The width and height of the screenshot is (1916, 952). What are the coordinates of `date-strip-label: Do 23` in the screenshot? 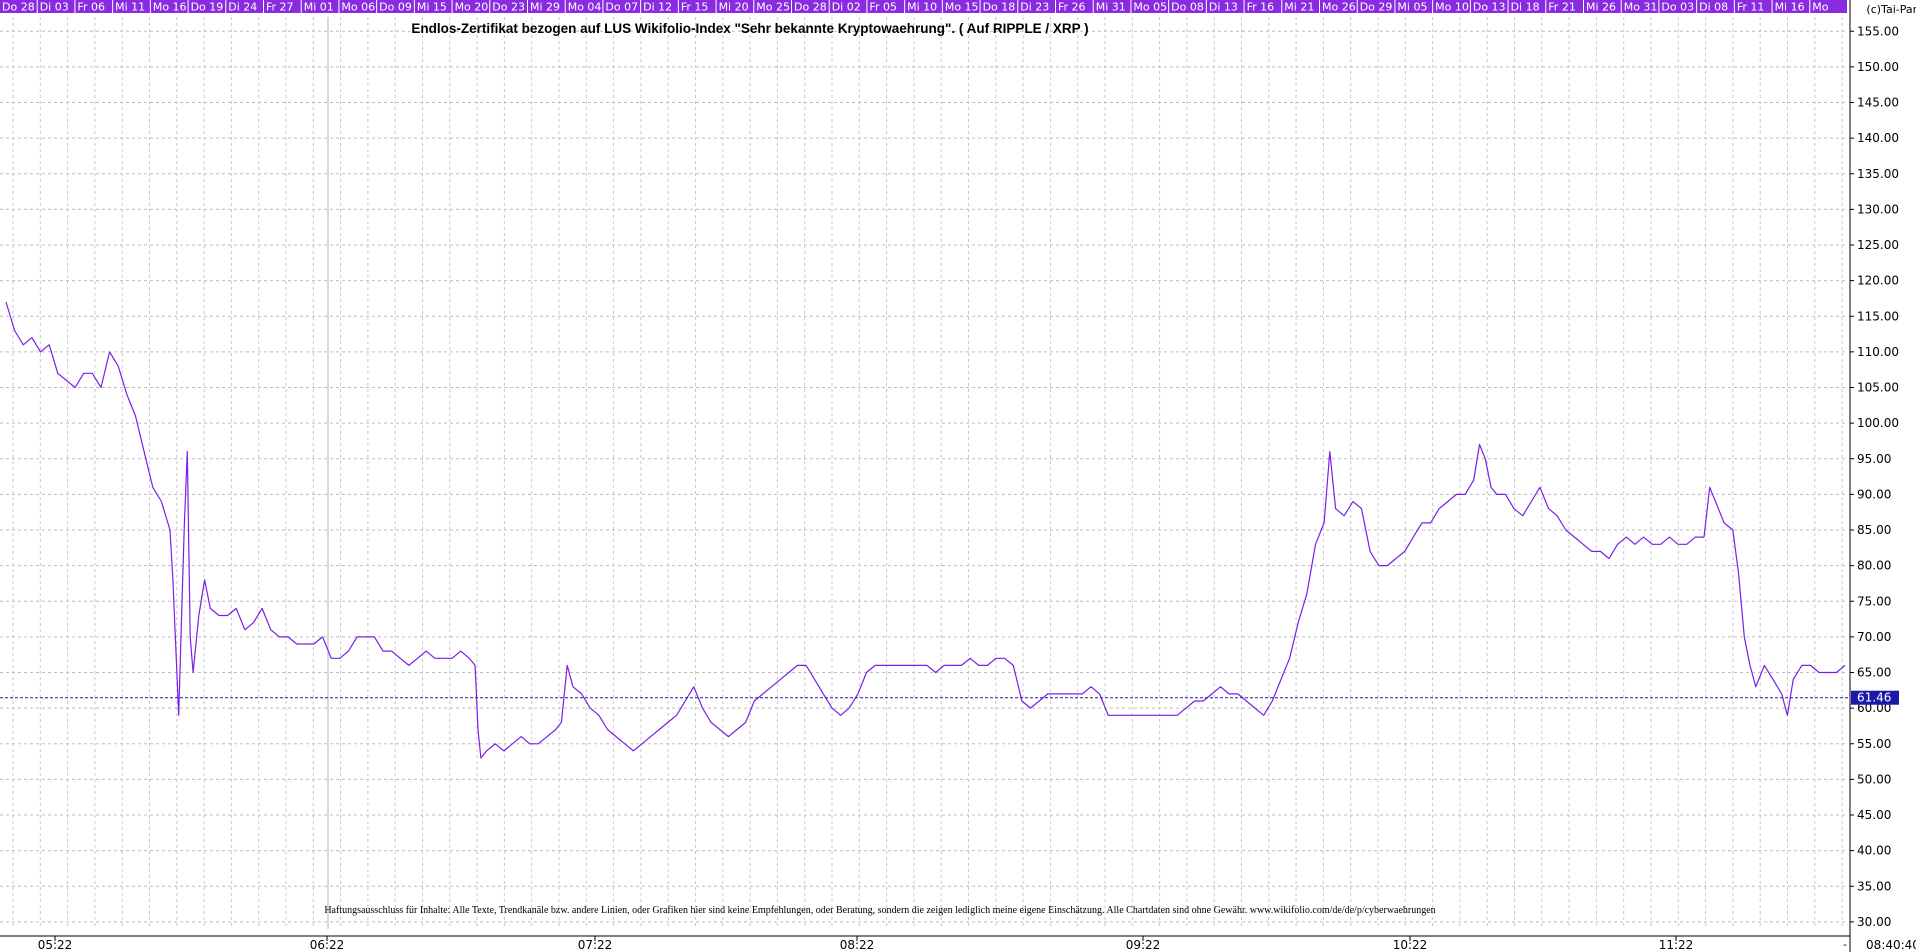 It's located at (508, 7).